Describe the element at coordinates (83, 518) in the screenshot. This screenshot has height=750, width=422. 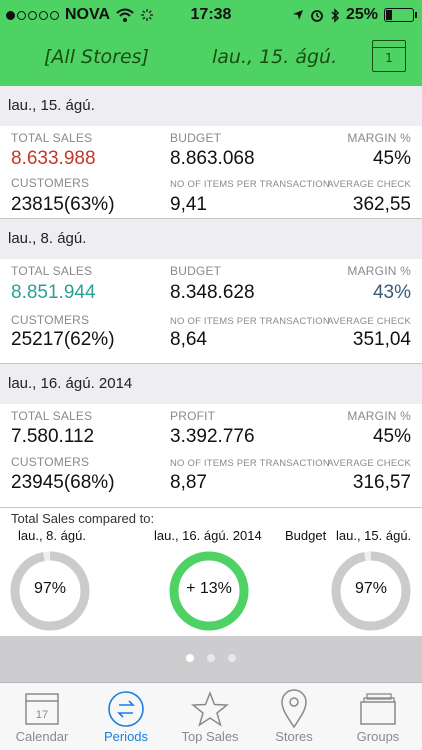
I see `comparison-title: Total Sales compared to:` at that location.